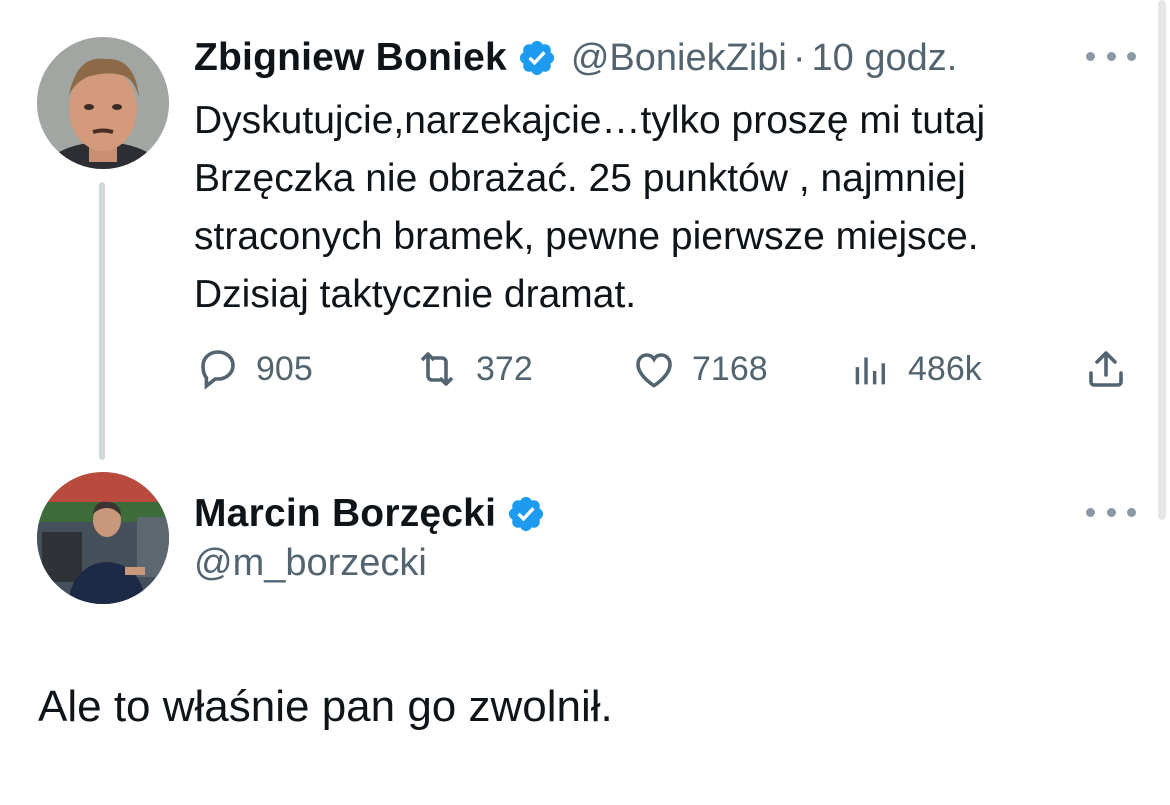 This screenshot has width=1170, height=805. I want to click on heart-icon, so click(654, 370).